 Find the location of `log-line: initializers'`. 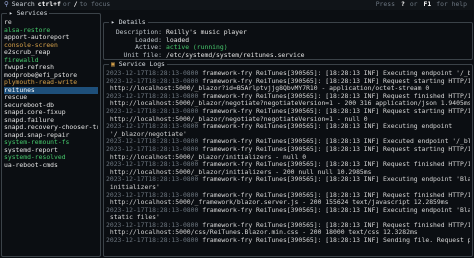

log-line: initializers' is located at coordinates (288, 188).